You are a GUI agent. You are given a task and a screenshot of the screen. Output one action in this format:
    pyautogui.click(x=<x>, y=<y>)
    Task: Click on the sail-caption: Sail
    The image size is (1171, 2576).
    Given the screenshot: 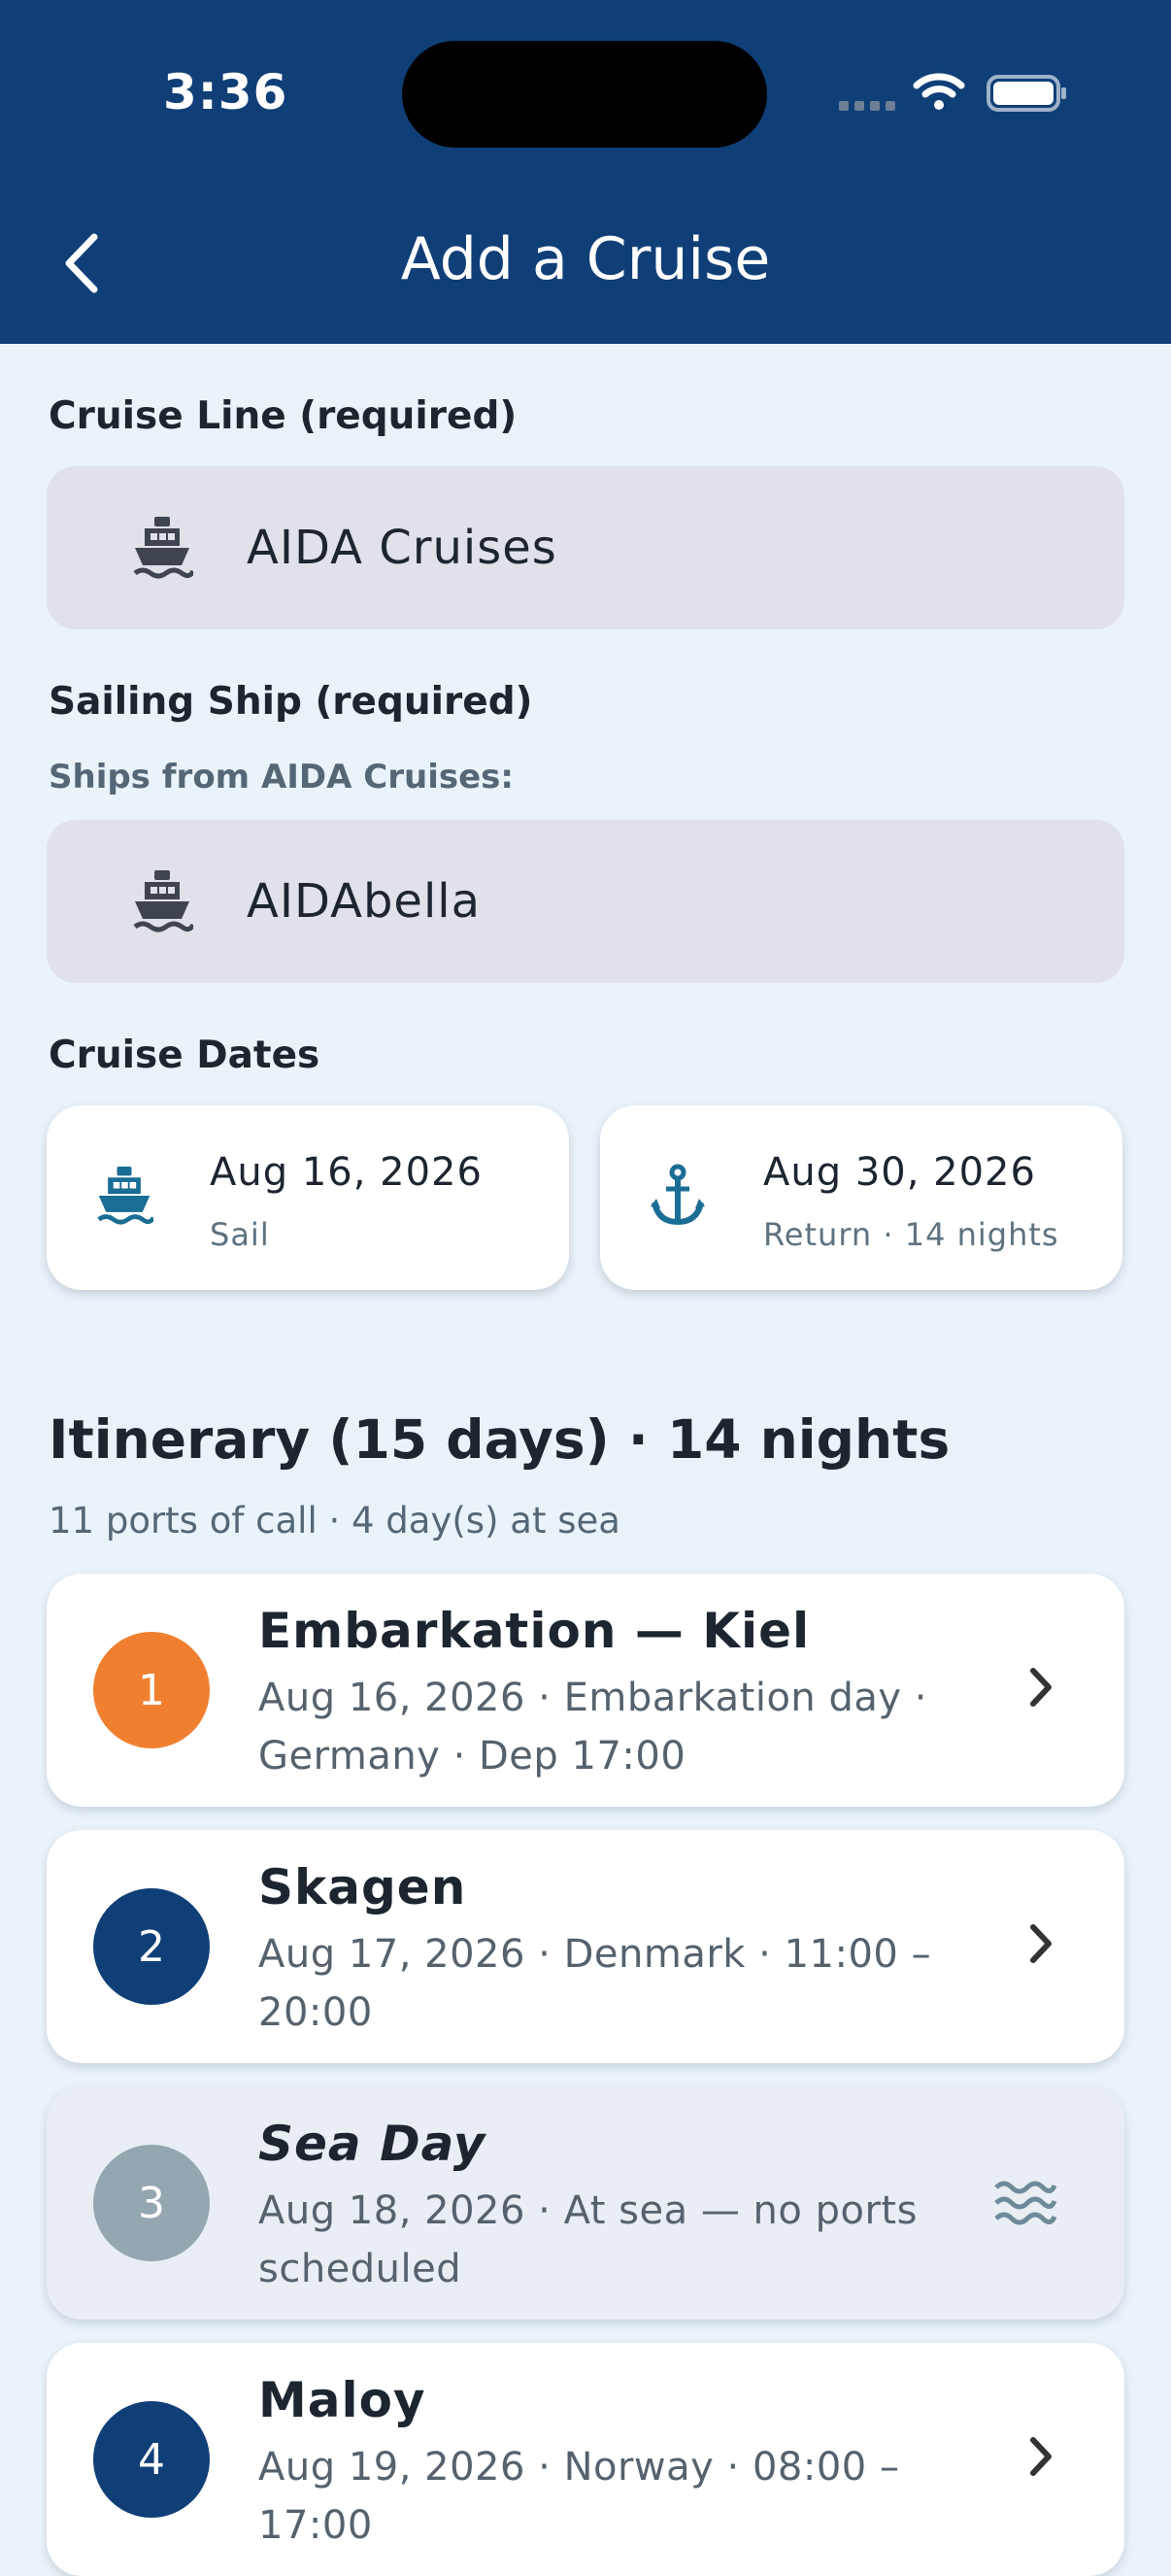 What is the action you would take?
    pyautogui.click(x=240, y=1234)
    